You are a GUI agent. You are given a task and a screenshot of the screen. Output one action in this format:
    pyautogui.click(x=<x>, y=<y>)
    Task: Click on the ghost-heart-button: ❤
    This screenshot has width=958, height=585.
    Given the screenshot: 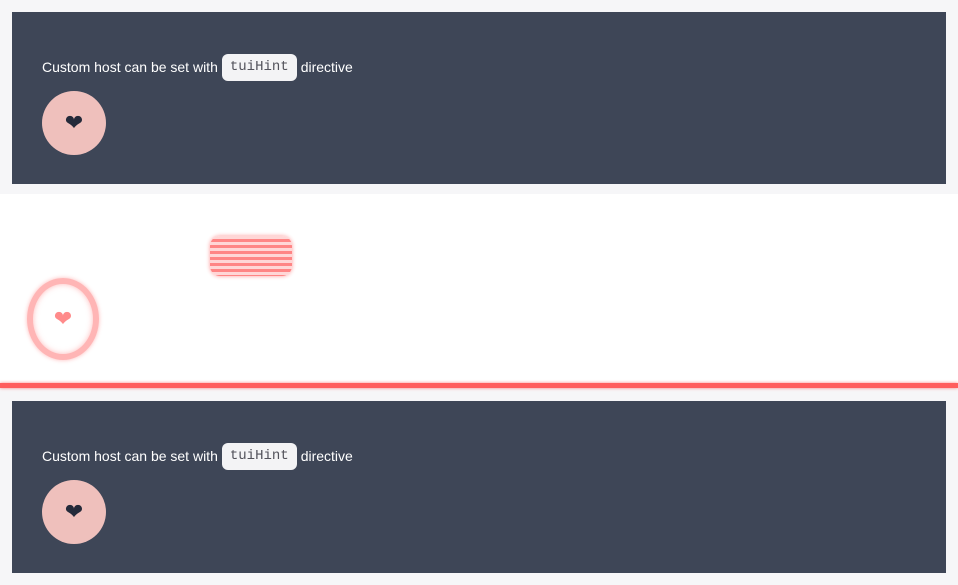 What is the action you would take?
    pyautogui.click(x=63, y=319)
    